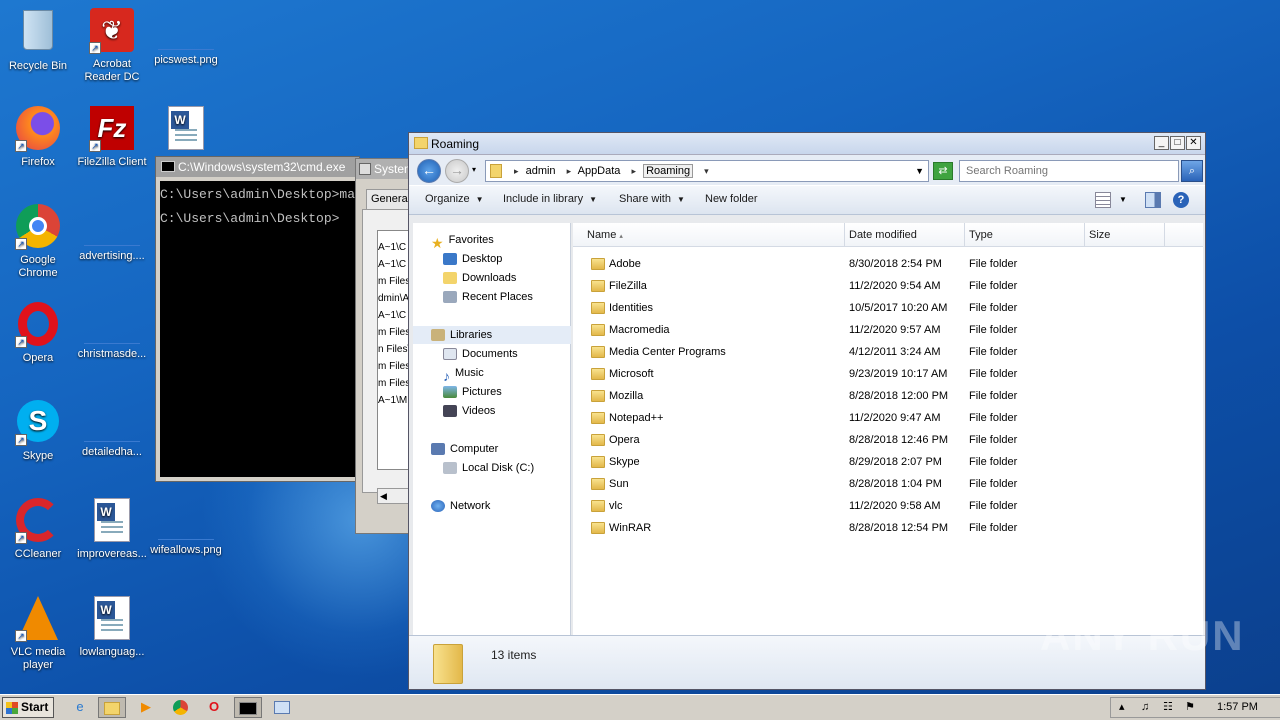 This screenshot has width=1280, height=720. I want to click on preview-pane-icon, so click(1153, 200).